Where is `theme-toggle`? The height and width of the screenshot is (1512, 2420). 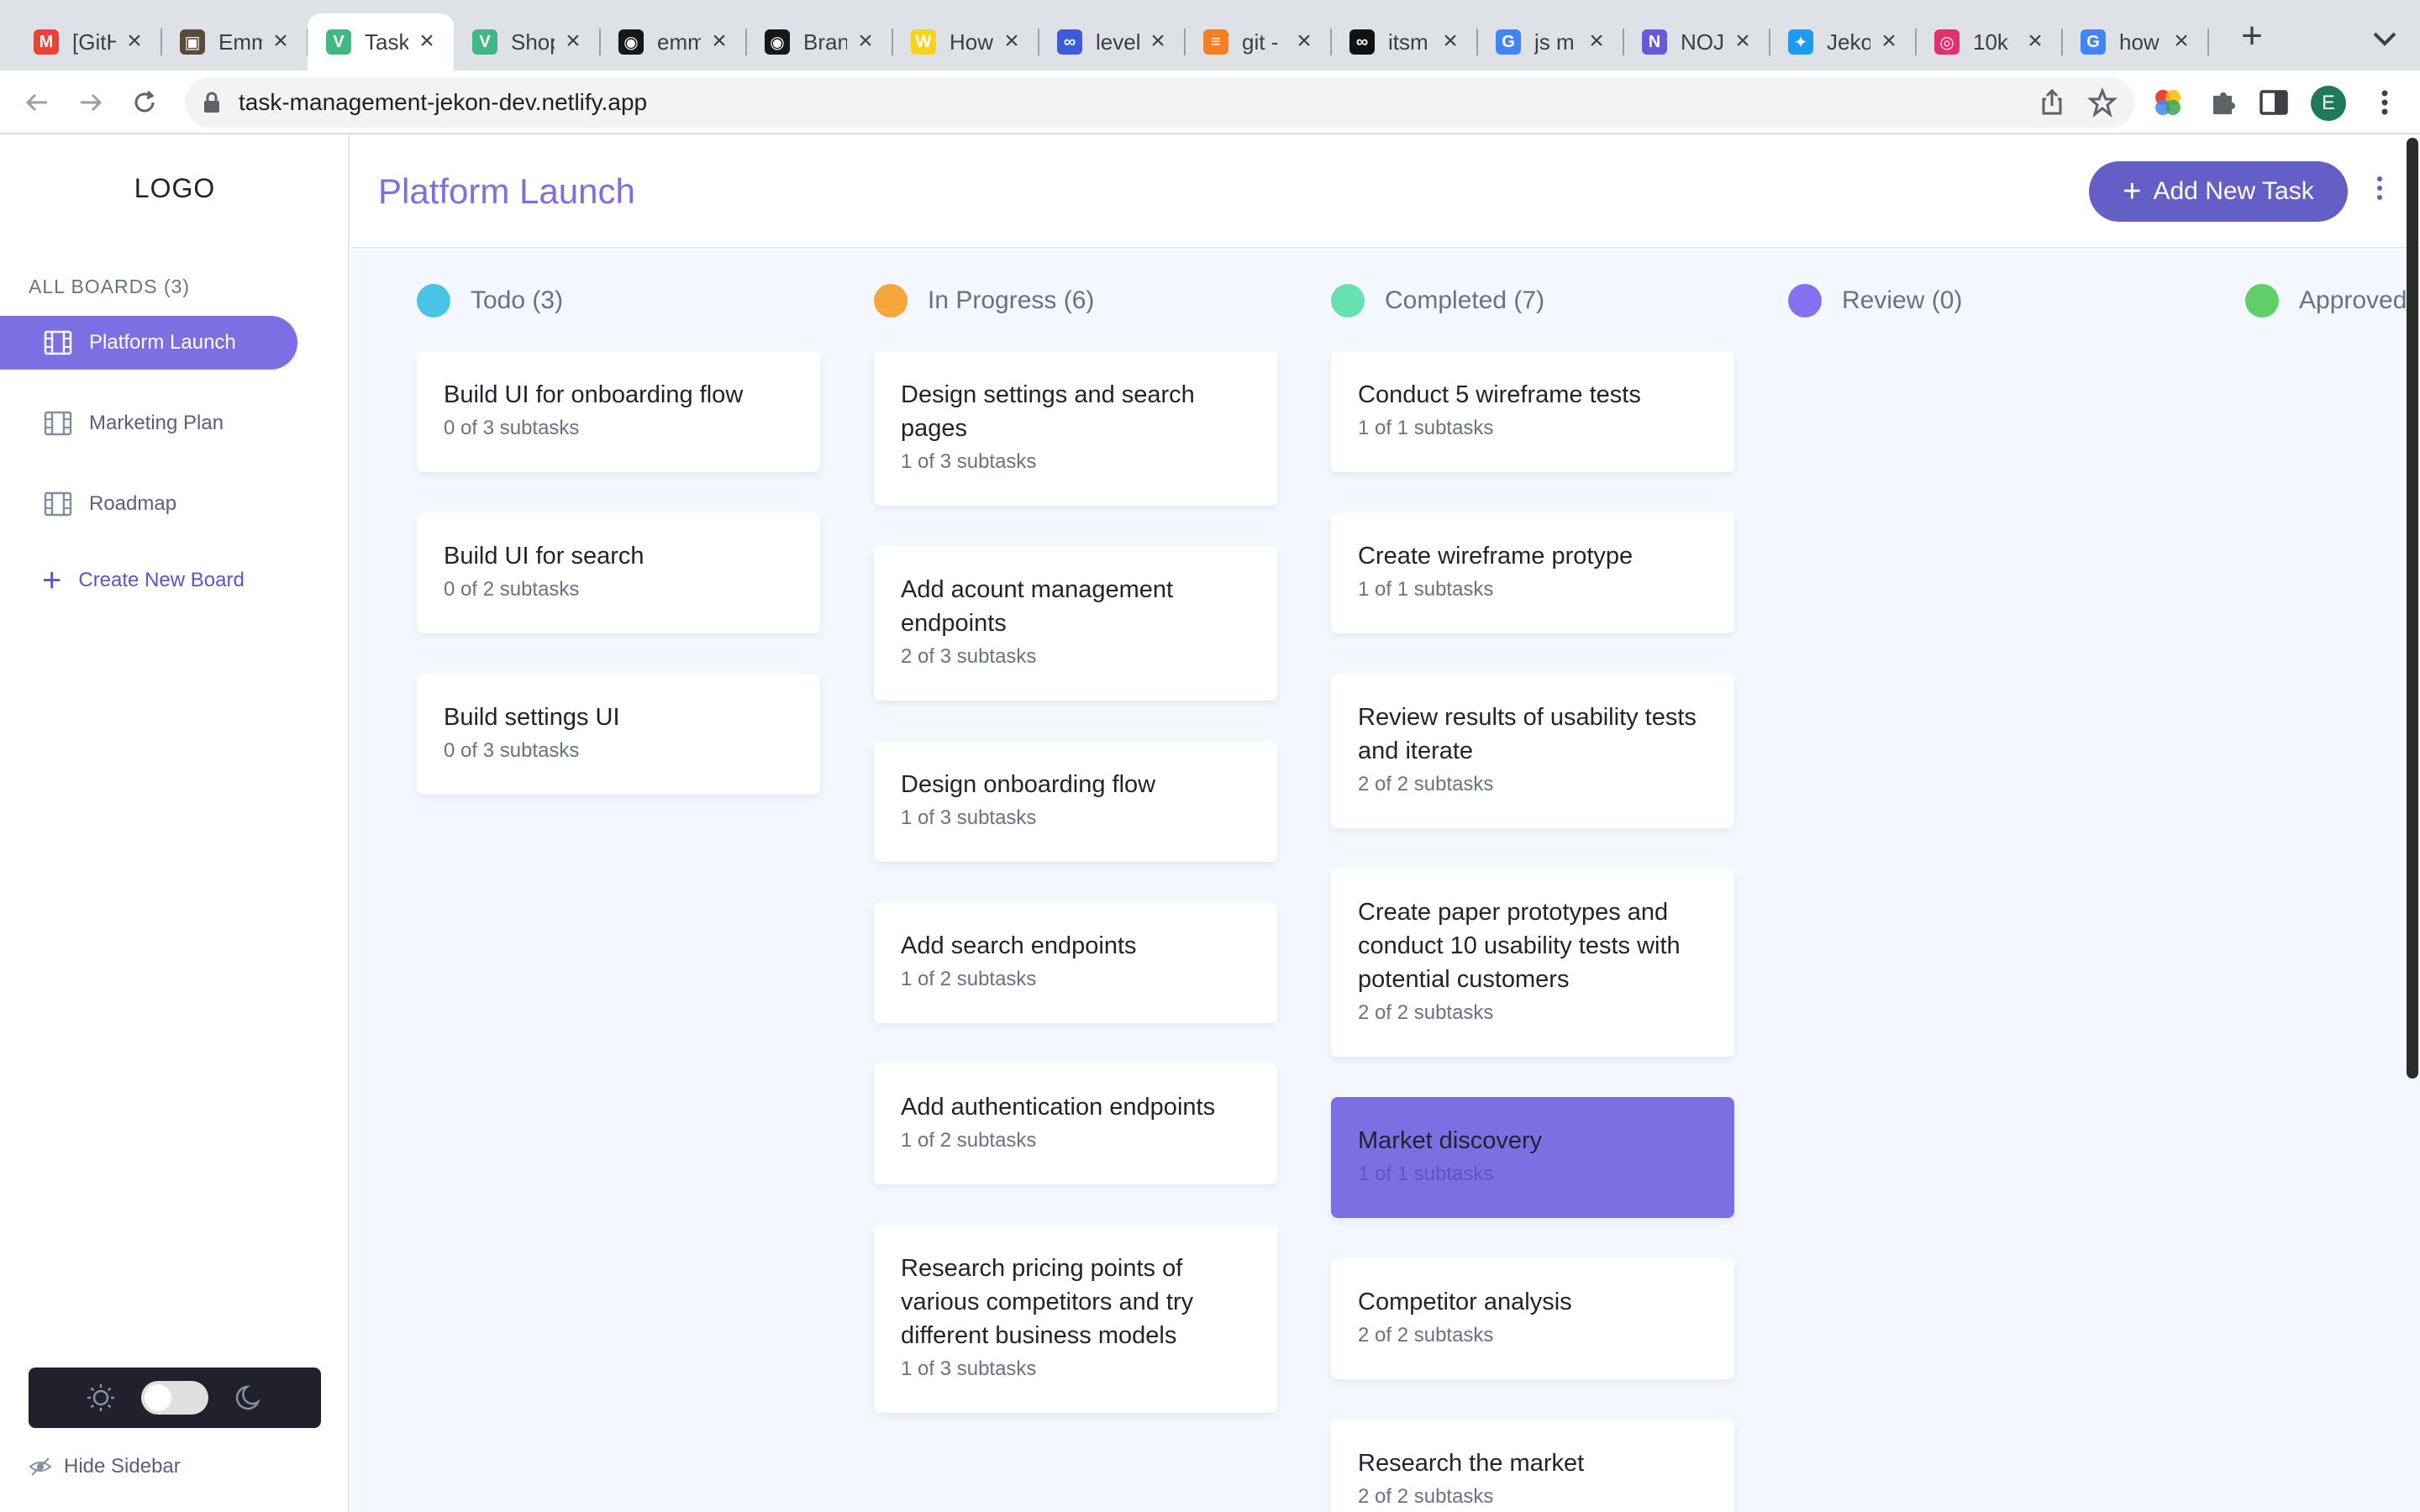 theme-toggle is located at coordinates (175, 1398).